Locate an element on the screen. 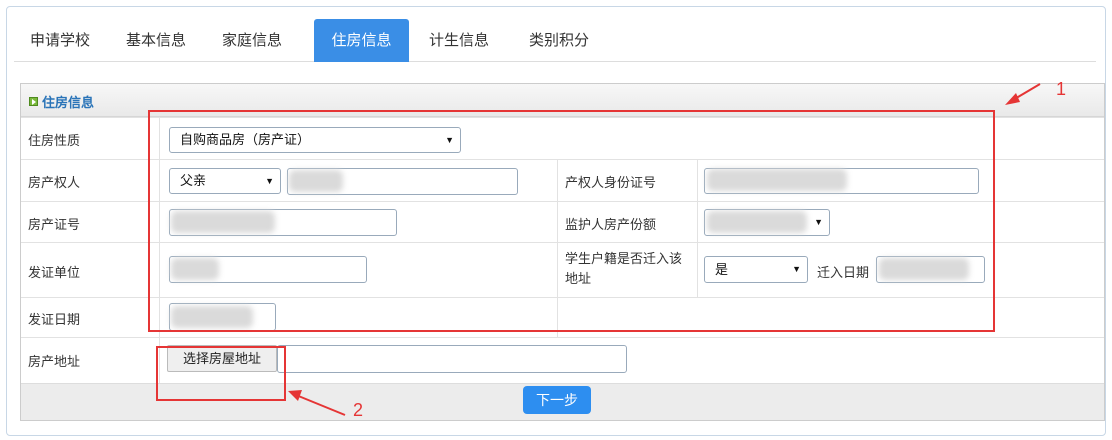 The width and height of the screenshot is (1112, 440). arrow-2-head is located at coordinates (295, 395).